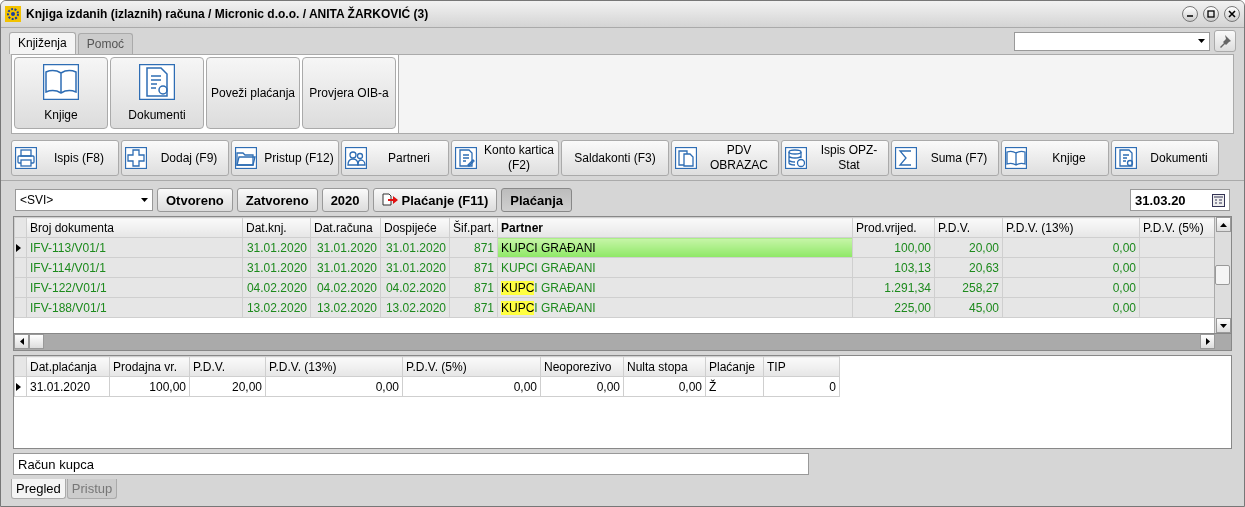  I want to click on ribbon-button: Dokumenti, so click(157, 93).